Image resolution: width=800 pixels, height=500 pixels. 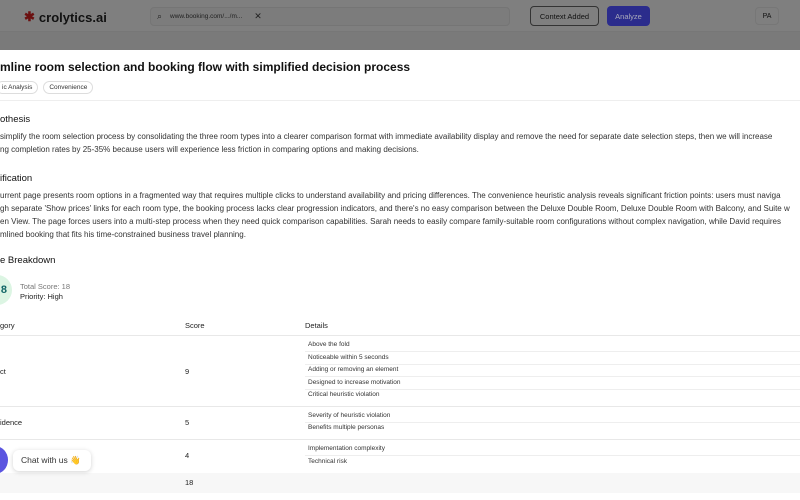 What do you see at coordinates (552, 358) in the screenshot?
I see `detail-item: Noticeable within 5 seconds` at bounding box center [552, 358].